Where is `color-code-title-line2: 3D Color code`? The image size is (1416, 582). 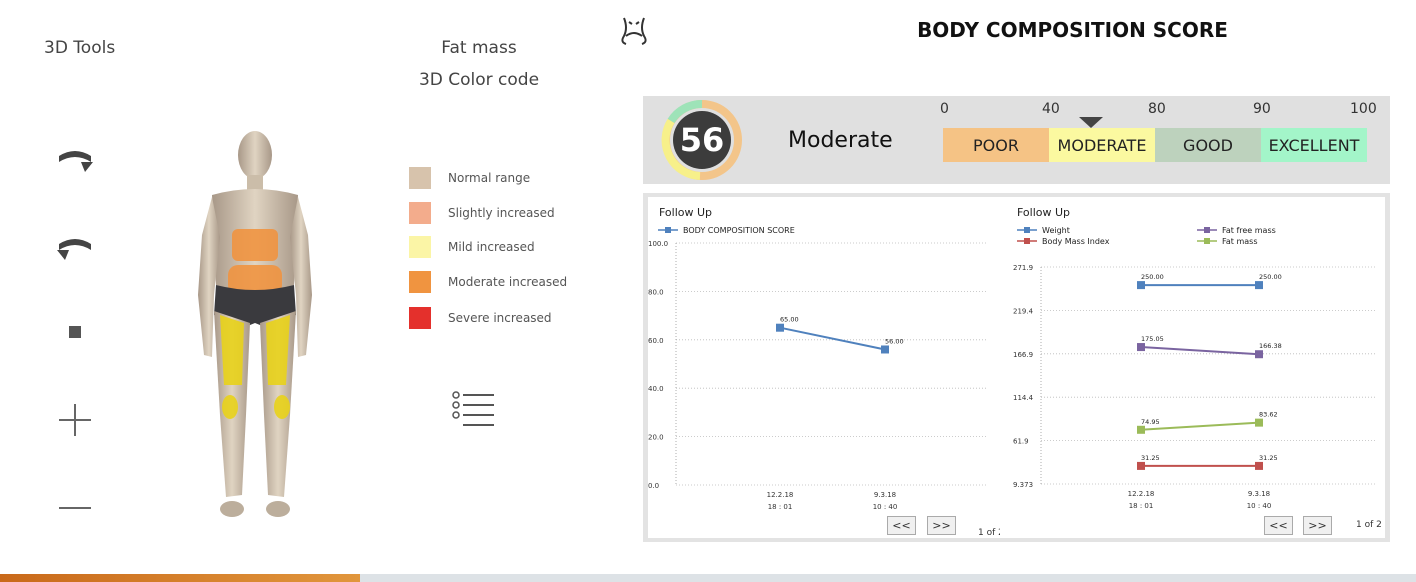
color-code-title-line2: 3D Color code is located at coordinates (479, 80).